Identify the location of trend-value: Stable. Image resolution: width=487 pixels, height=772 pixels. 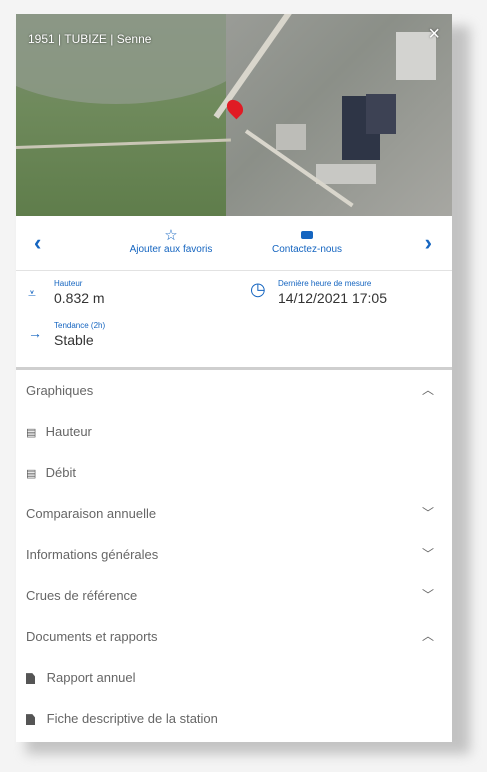
(74, 340).